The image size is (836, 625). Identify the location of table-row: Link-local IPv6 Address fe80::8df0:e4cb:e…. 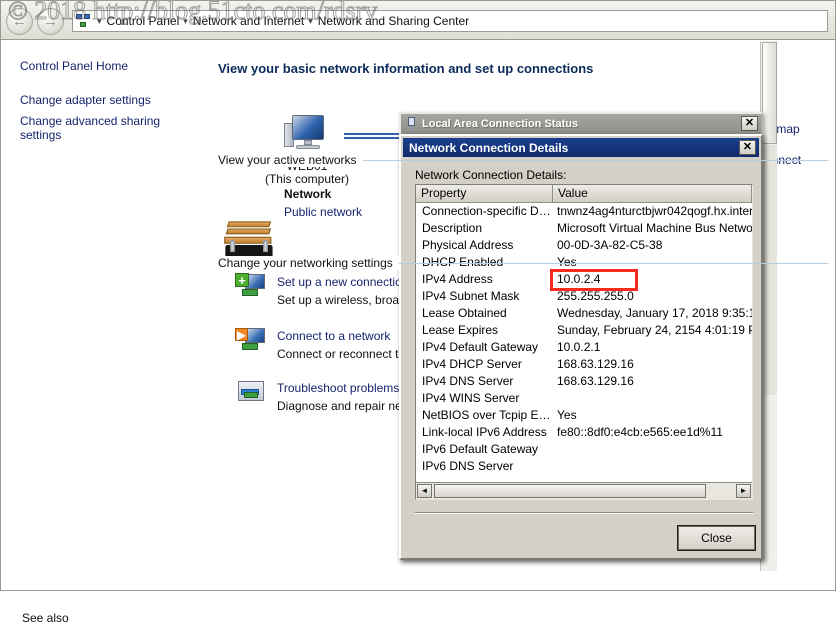
(584, 432).